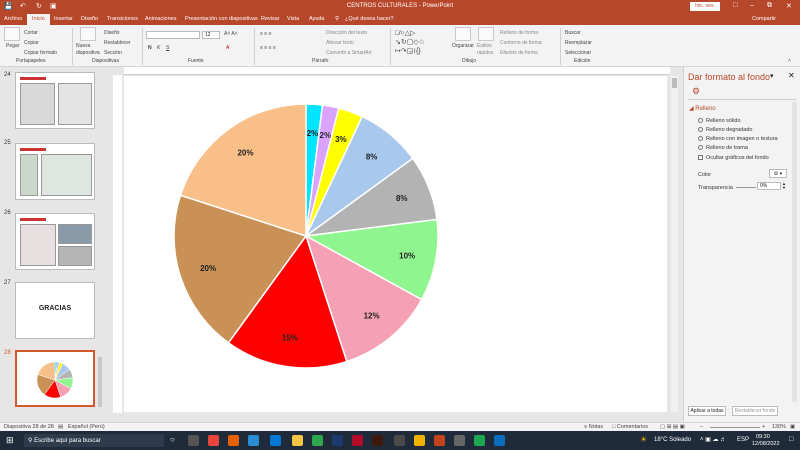  I want to click on tab-inicio: Inicio, so click(38, 19).